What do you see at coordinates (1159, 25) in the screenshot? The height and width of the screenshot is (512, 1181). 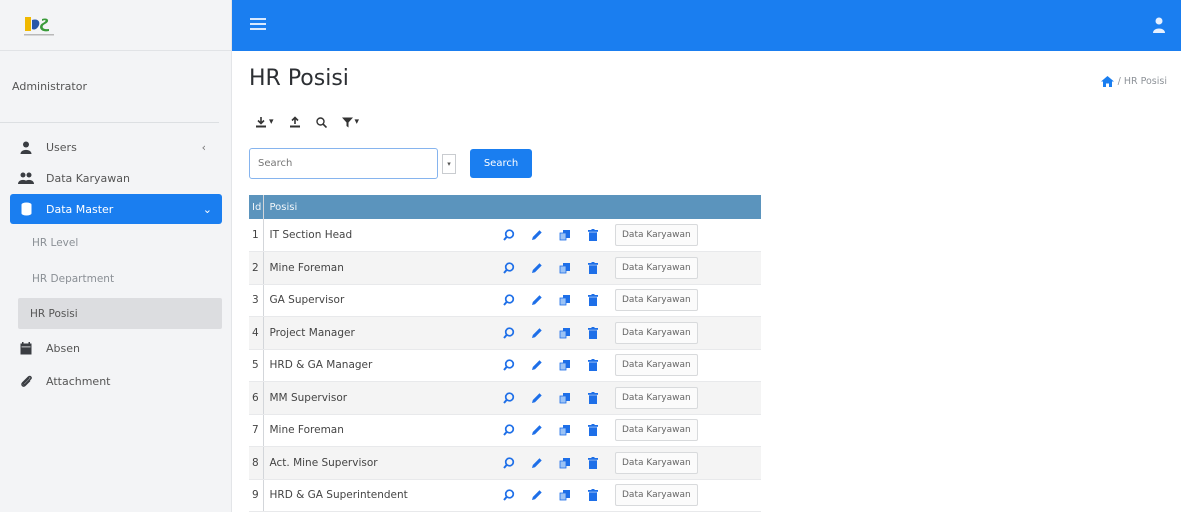 I see `user-menu-icon` at bounding box center [1159, 25].